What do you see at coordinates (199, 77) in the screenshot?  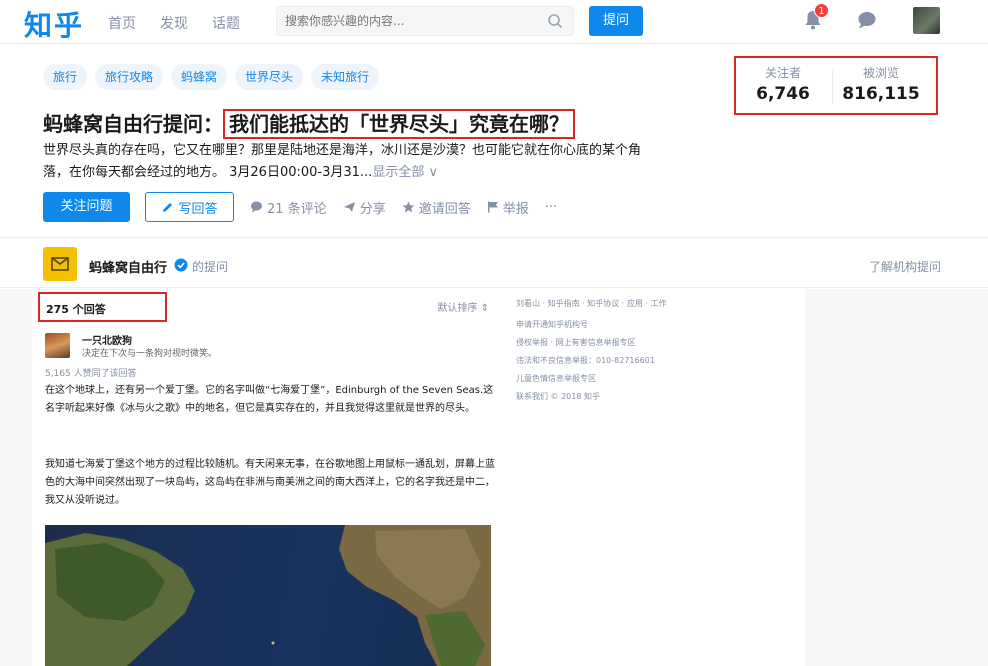 I see `topic-tag: 蚂蜂窝` at bounding box center [199, 77].